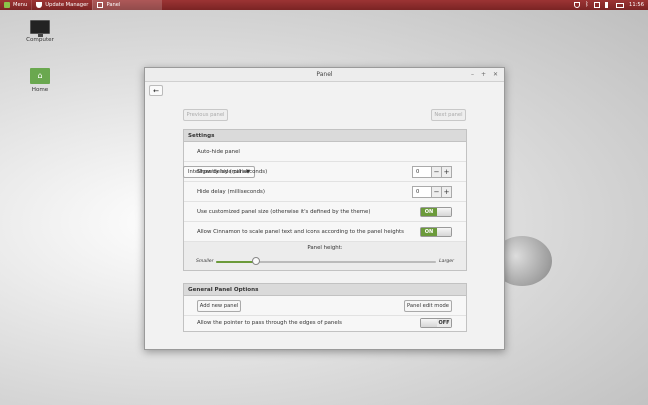 The height and width of the screenshot is (405, 648). I want to click on taskbar-window-panel: Panel, so click(127, 5).